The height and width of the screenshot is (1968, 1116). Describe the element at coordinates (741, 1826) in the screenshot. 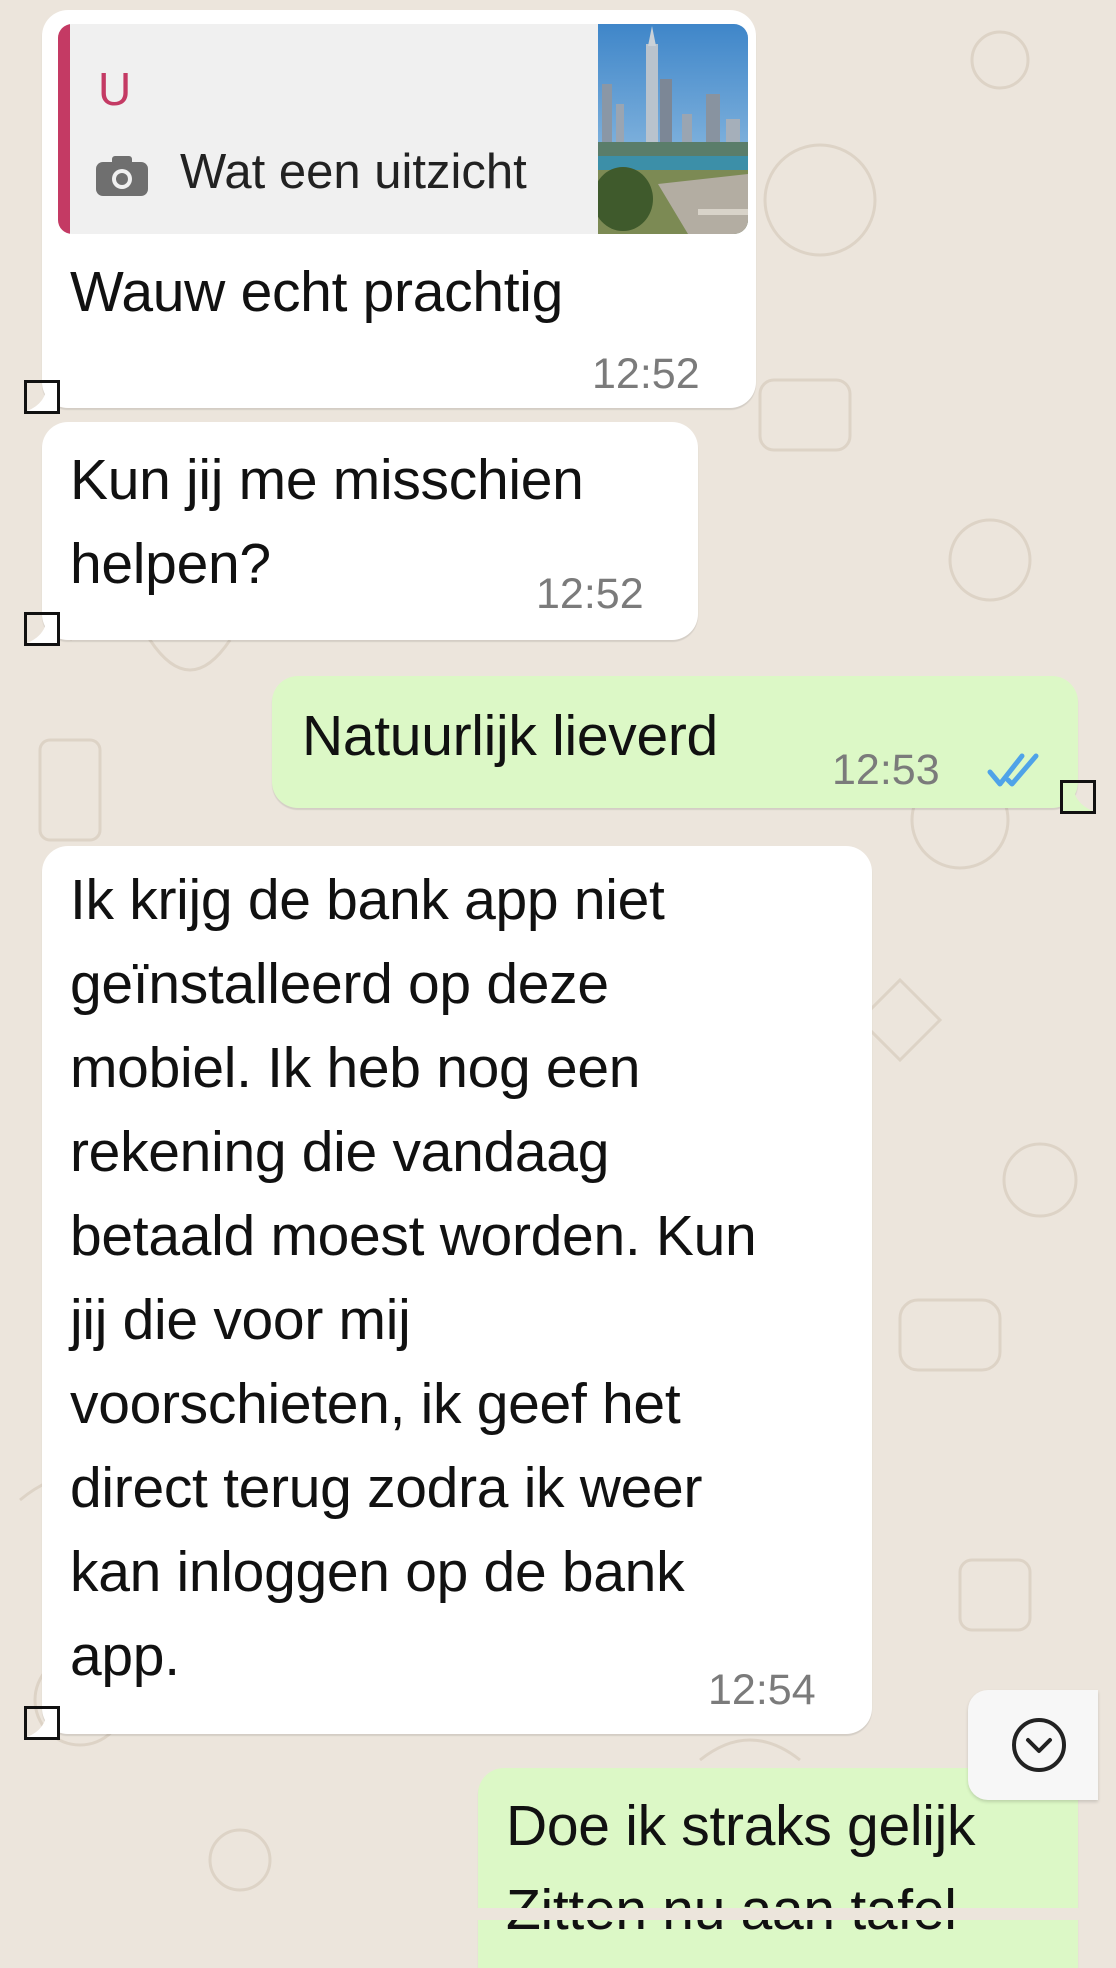

I see `message-text-line: Doe ik straks gelijk` at that location.